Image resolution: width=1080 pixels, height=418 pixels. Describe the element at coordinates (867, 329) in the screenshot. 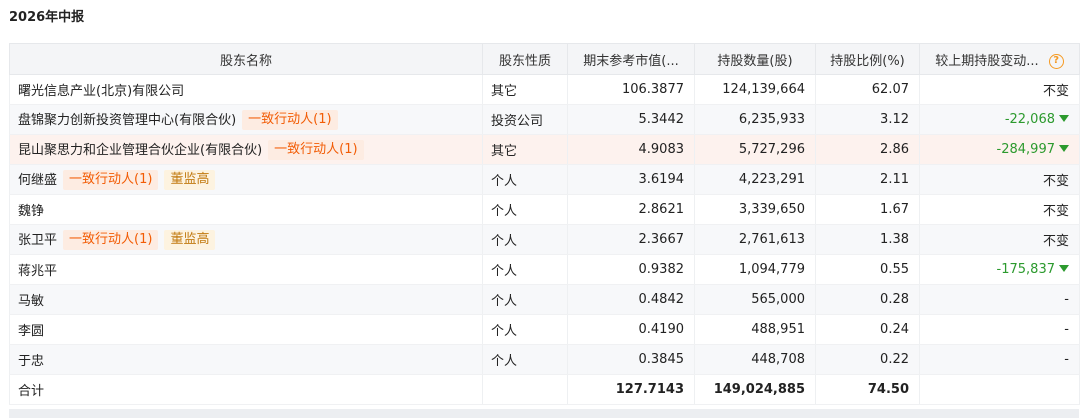

I see `holding-ratio: 0.24` at that location.